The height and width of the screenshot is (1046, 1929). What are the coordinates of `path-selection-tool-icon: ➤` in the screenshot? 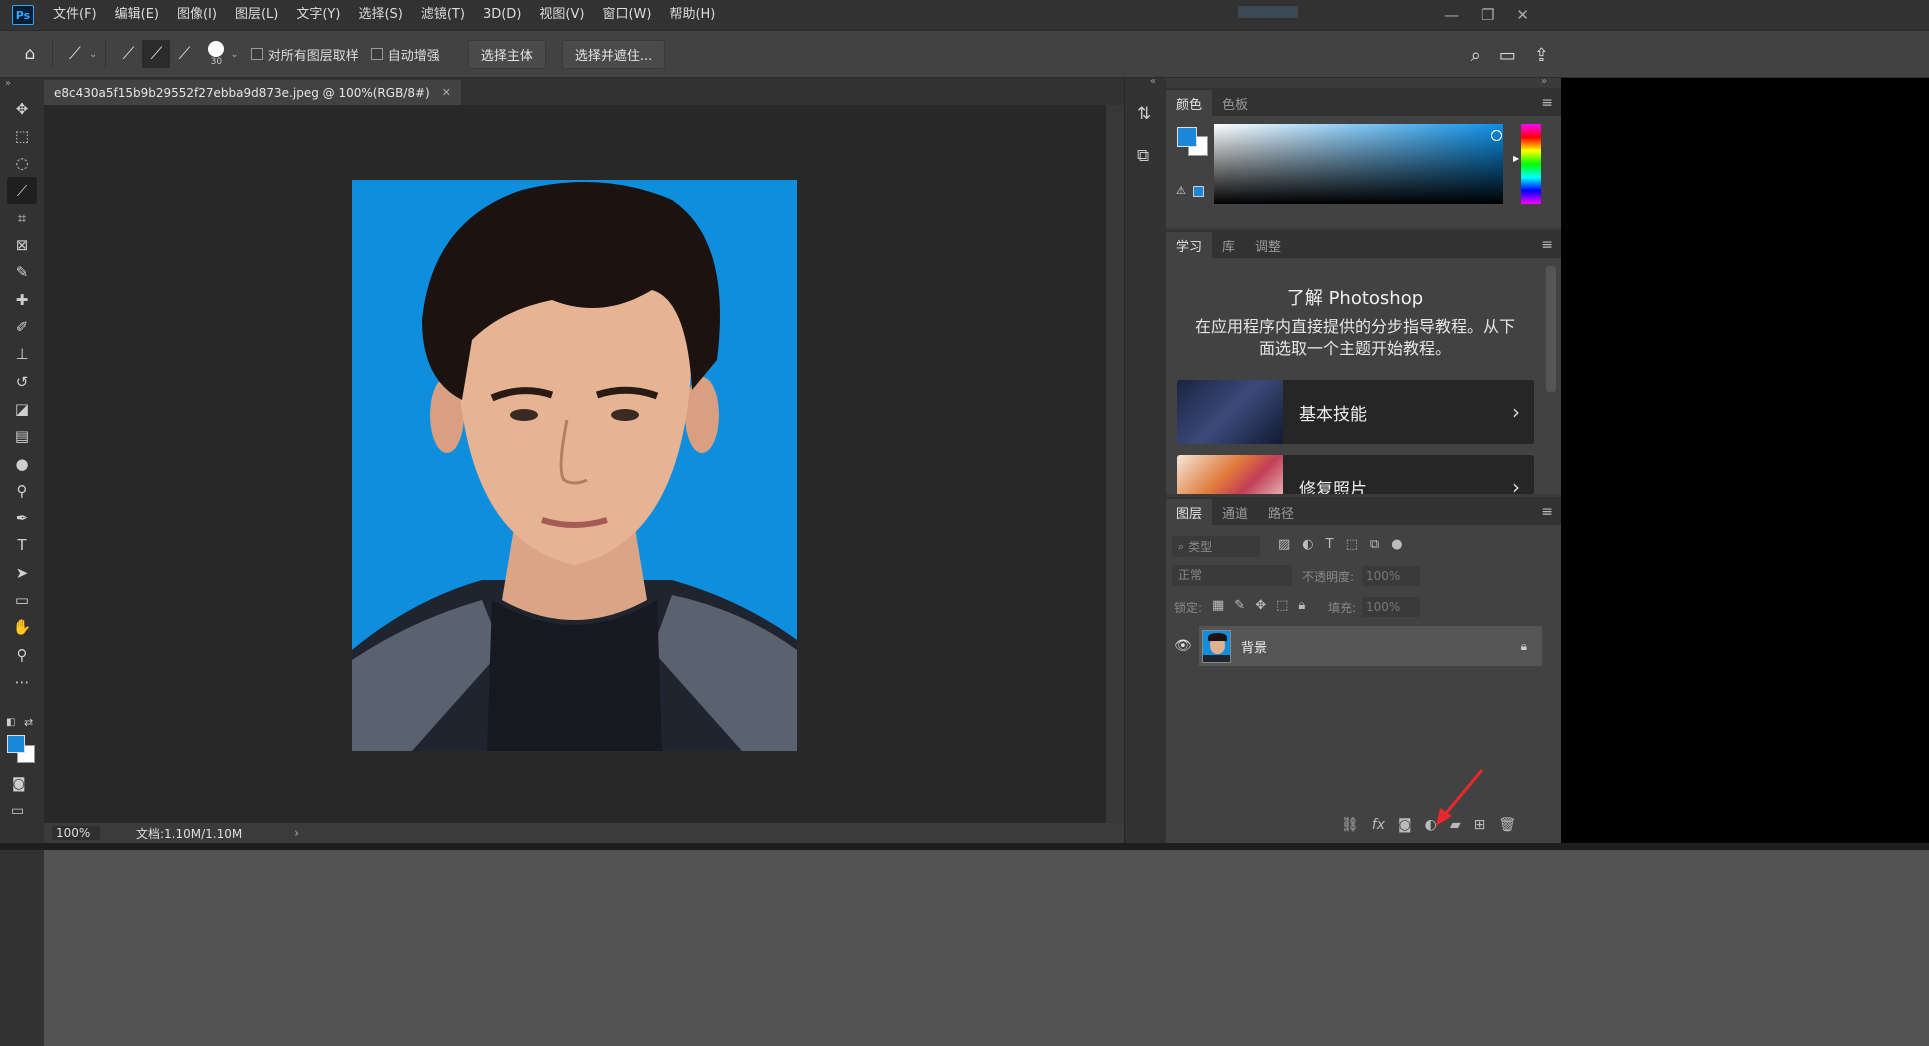 It's located at (22, 572).